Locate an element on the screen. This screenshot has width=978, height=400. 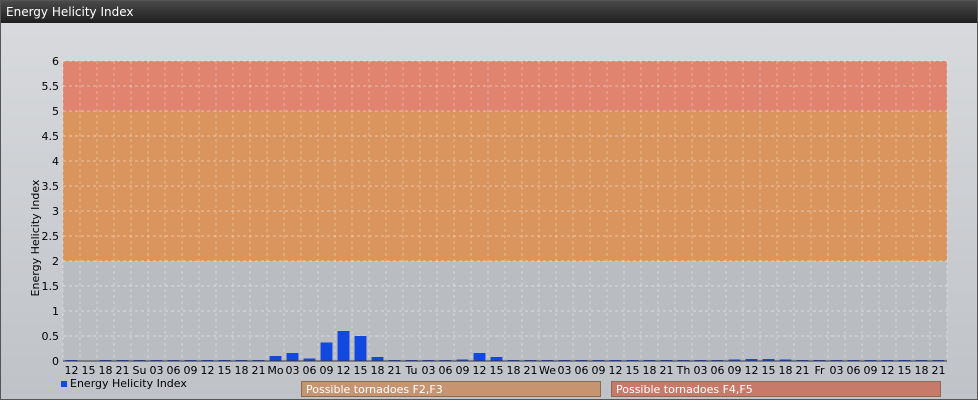
y-tick-label: 5.5 is located at coordinates (51, 86).